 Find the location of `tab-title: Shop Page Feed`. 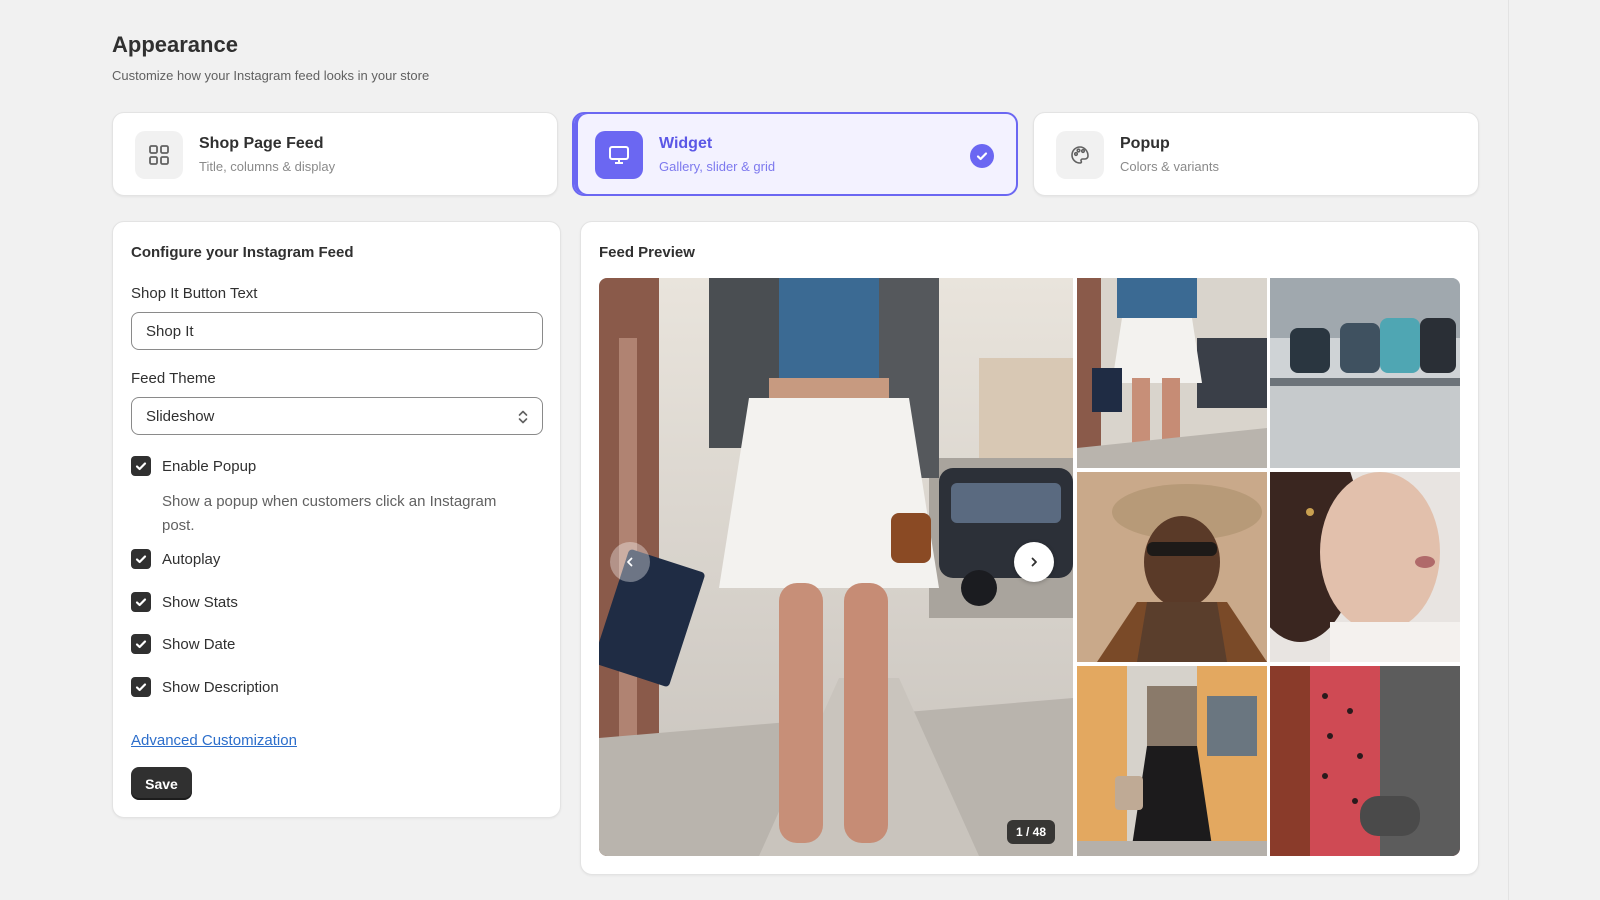

tab-title: Shop Page Feed is located at coordinates (261, 143).